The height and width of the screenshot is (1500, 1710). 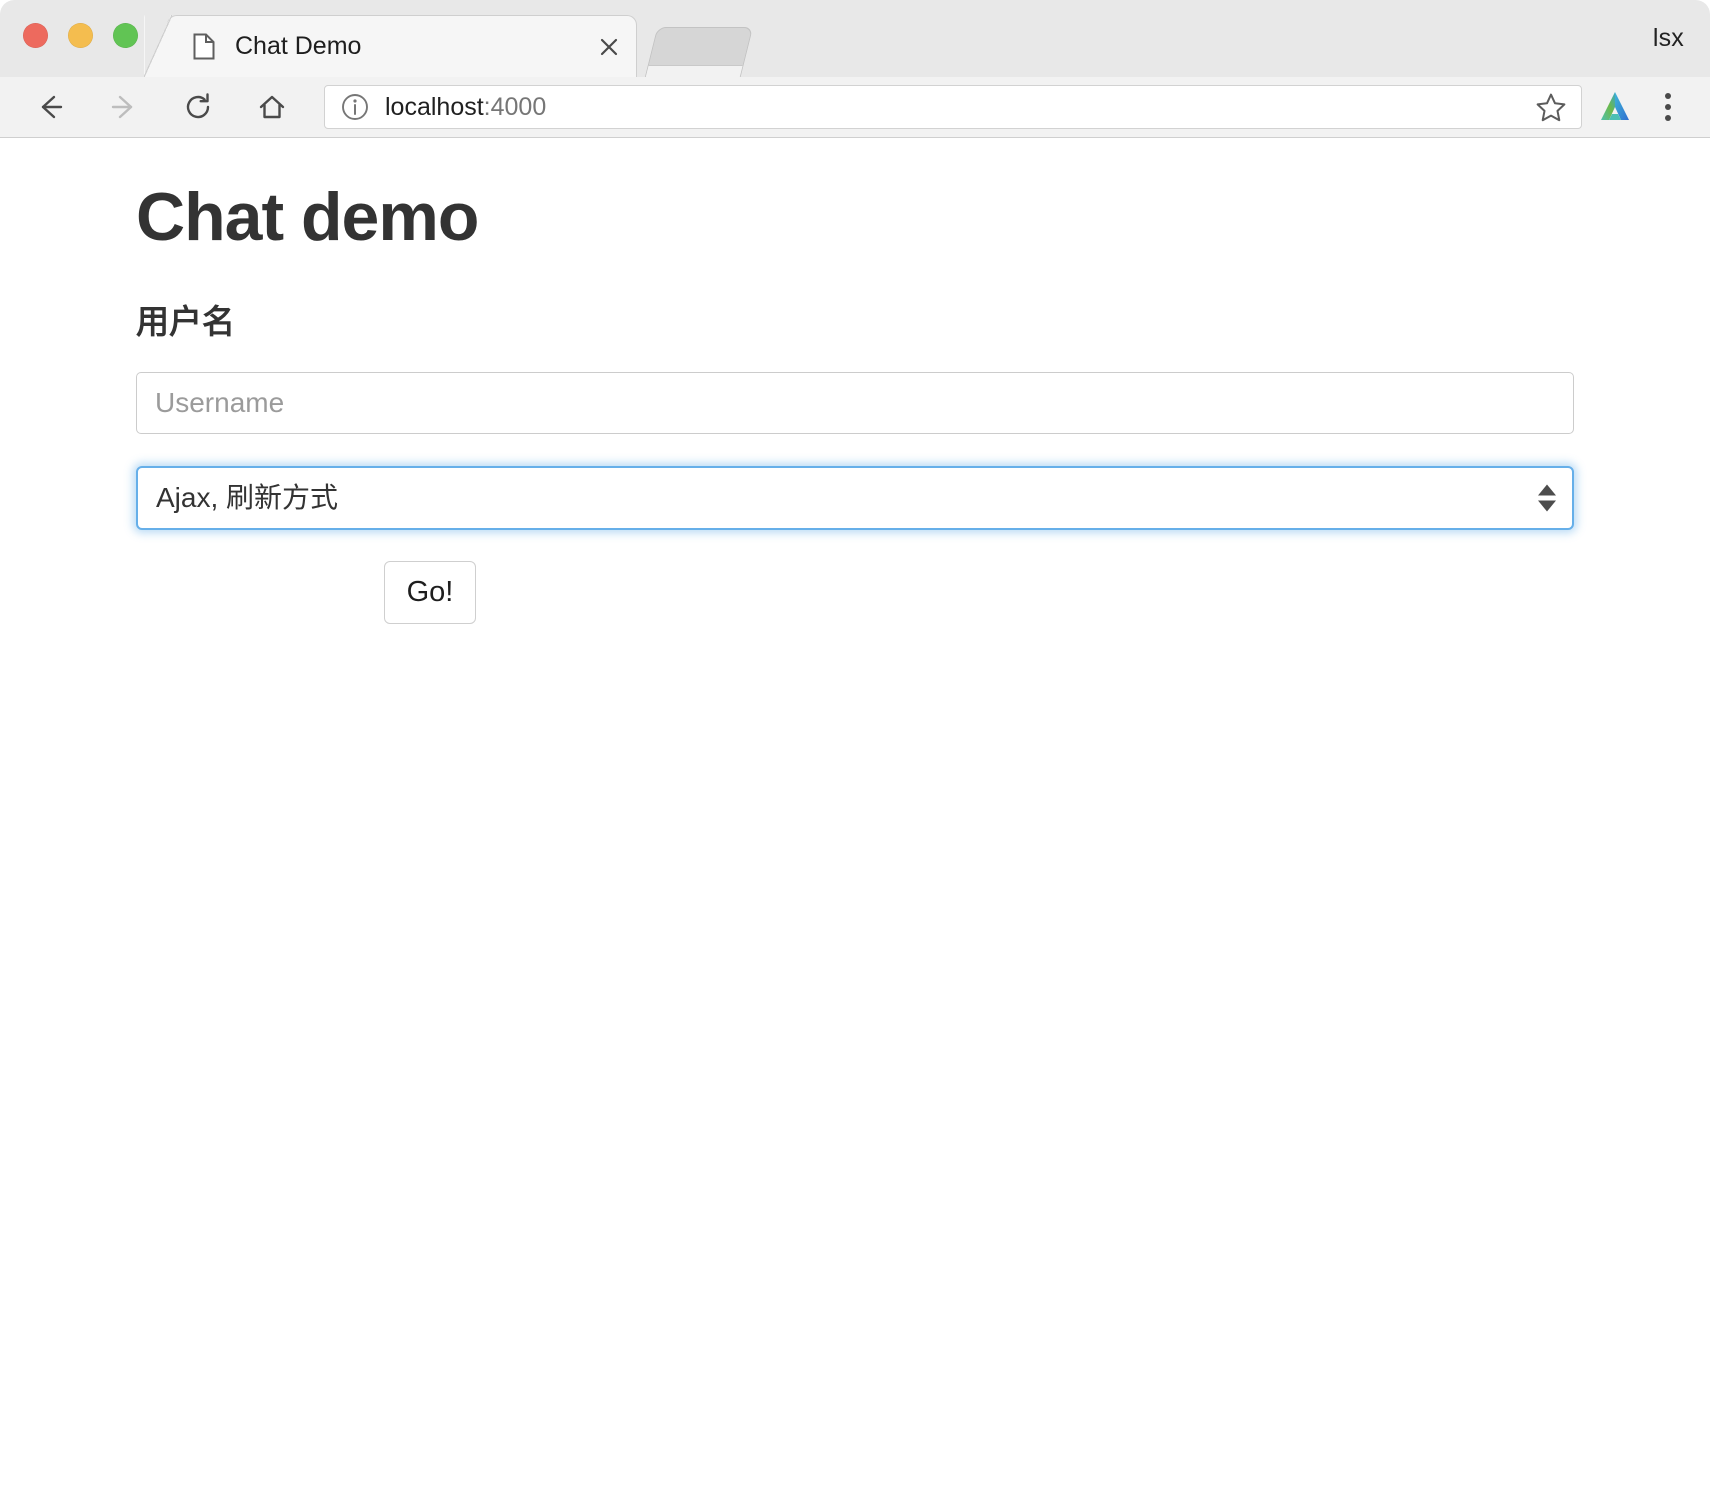 I want to click on method-select: Ajax, 刷新方式, so click(x=855, y=497).